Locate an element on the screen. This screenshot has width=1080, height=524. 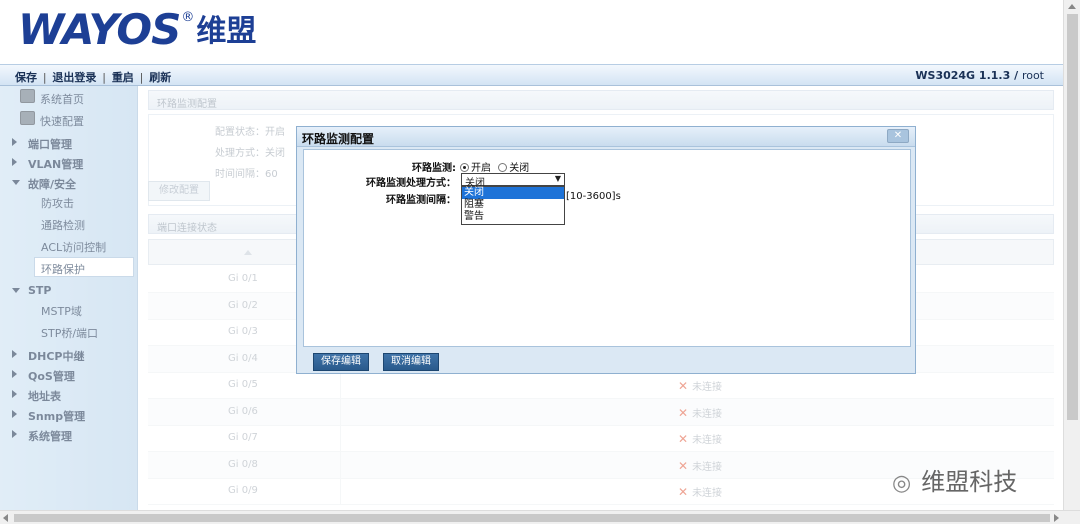
method-label: 环路监测处理方式： is located at coordinates (411, 183).